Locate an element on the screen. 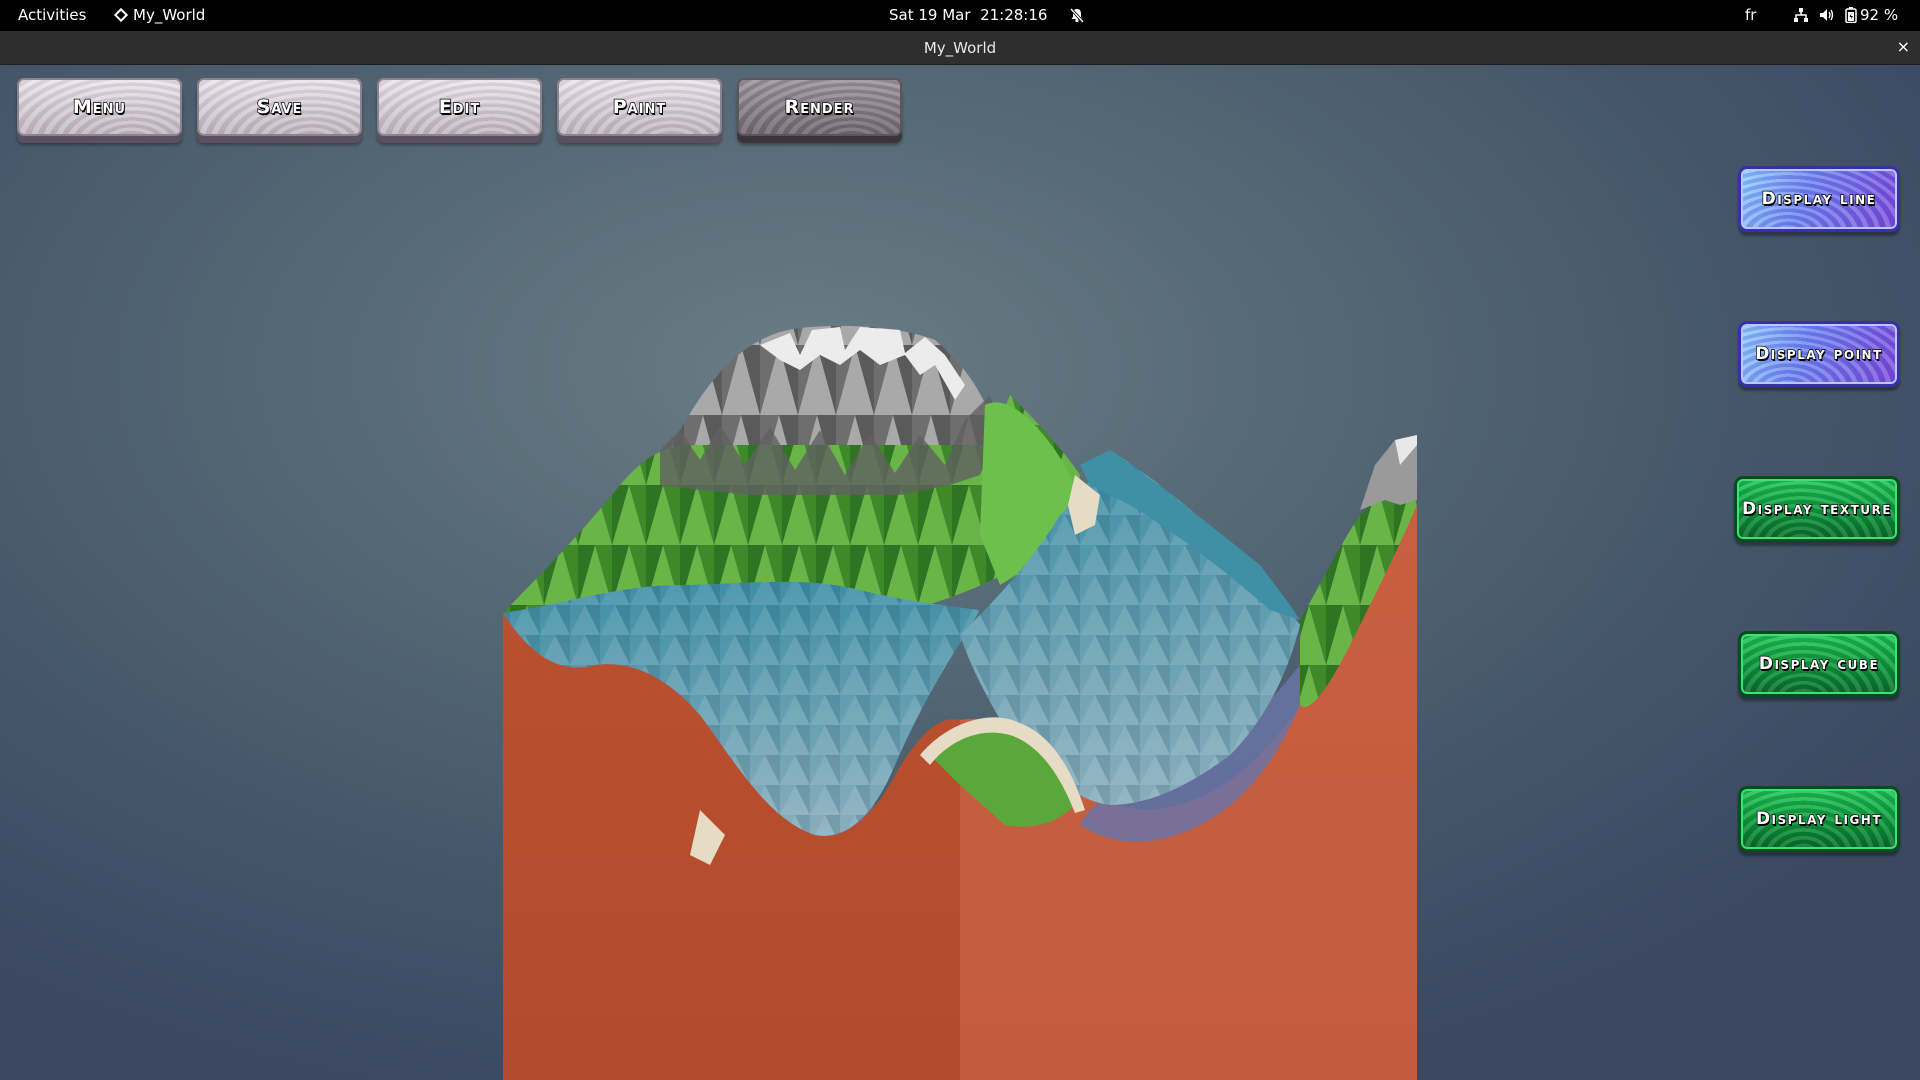 Image resolution: width=1920 pixels, height=1080 pixels. app-menu: My_World is located at coordinates (159, 15).